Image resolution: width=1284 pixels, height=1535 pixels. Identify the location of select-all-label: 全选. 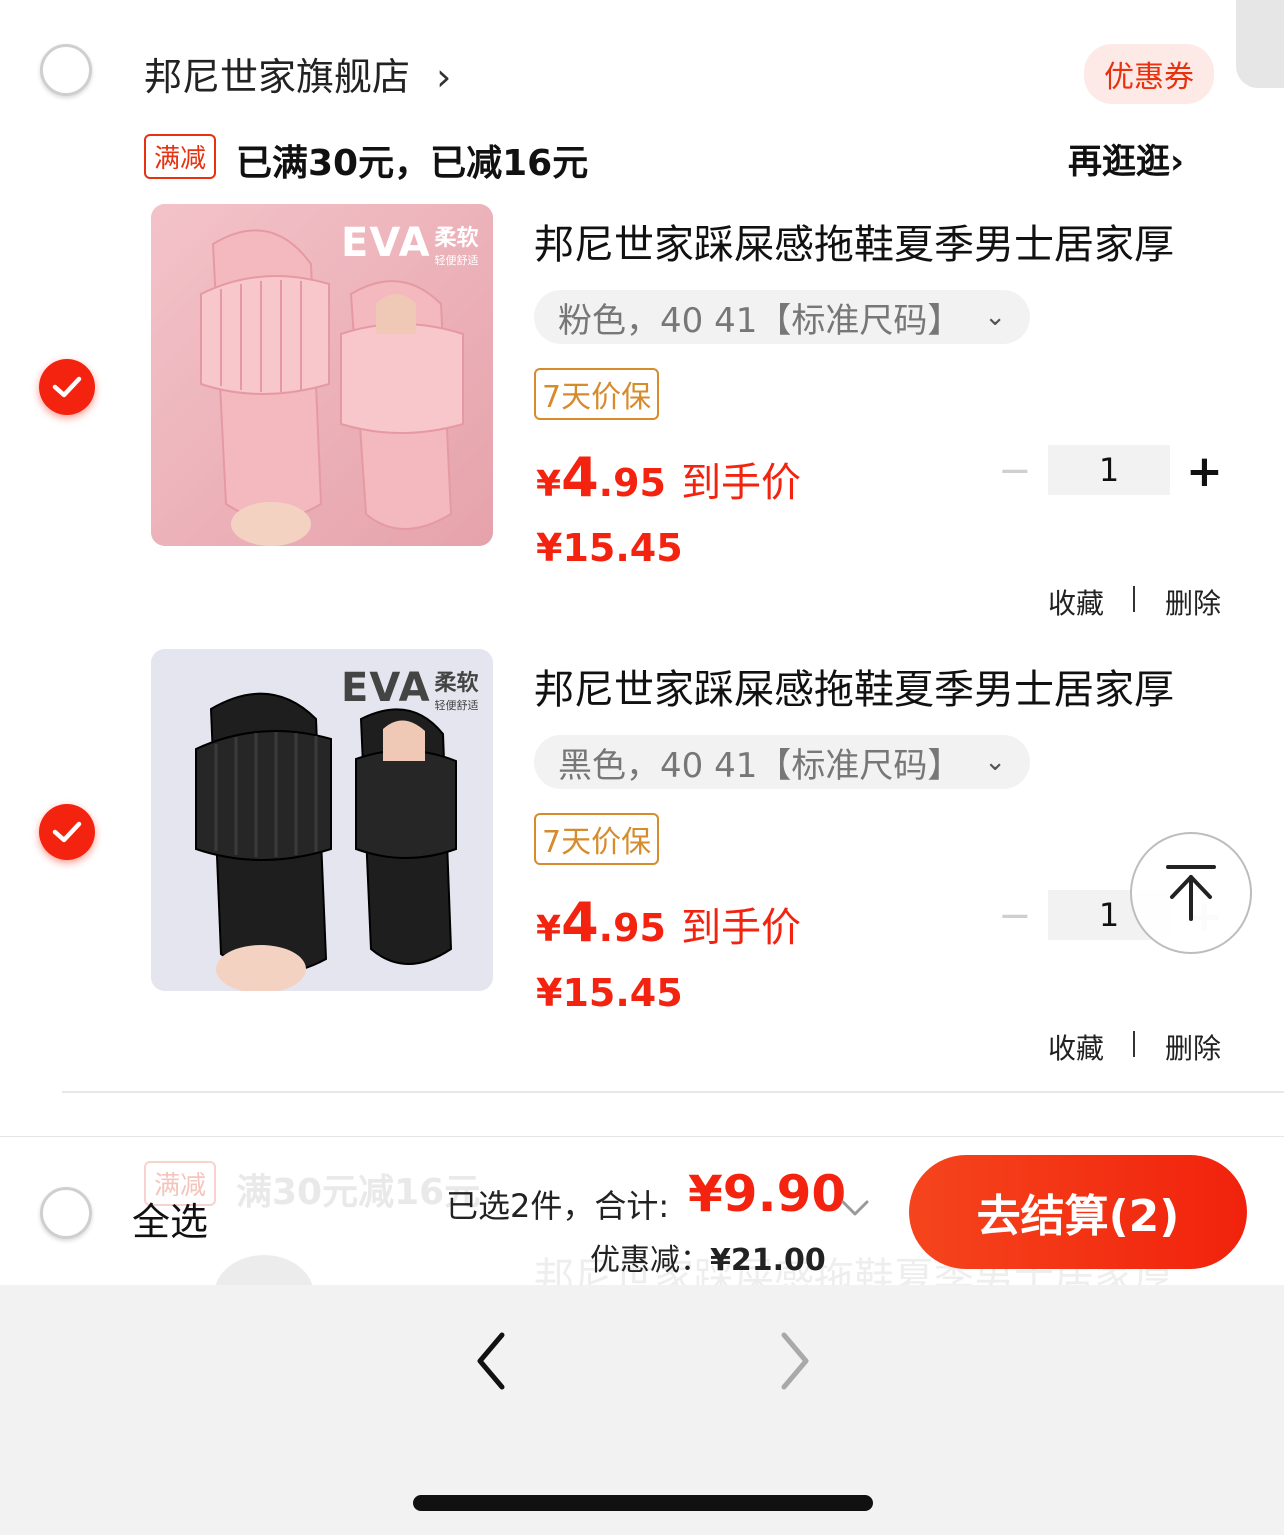
(170, 1218).